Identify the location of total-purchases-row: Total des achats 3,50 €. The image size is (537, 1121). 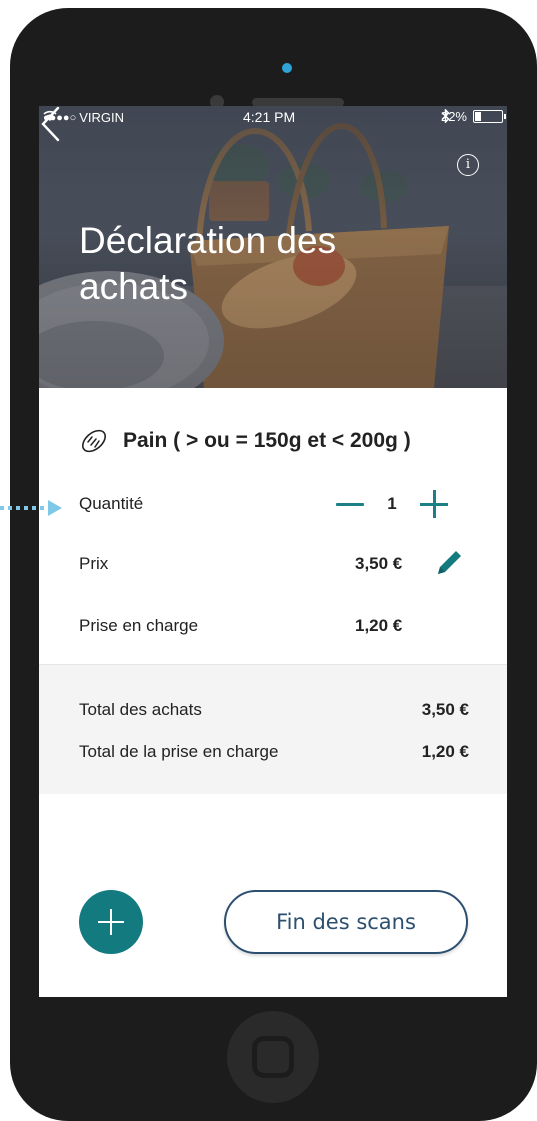
(274, 710).